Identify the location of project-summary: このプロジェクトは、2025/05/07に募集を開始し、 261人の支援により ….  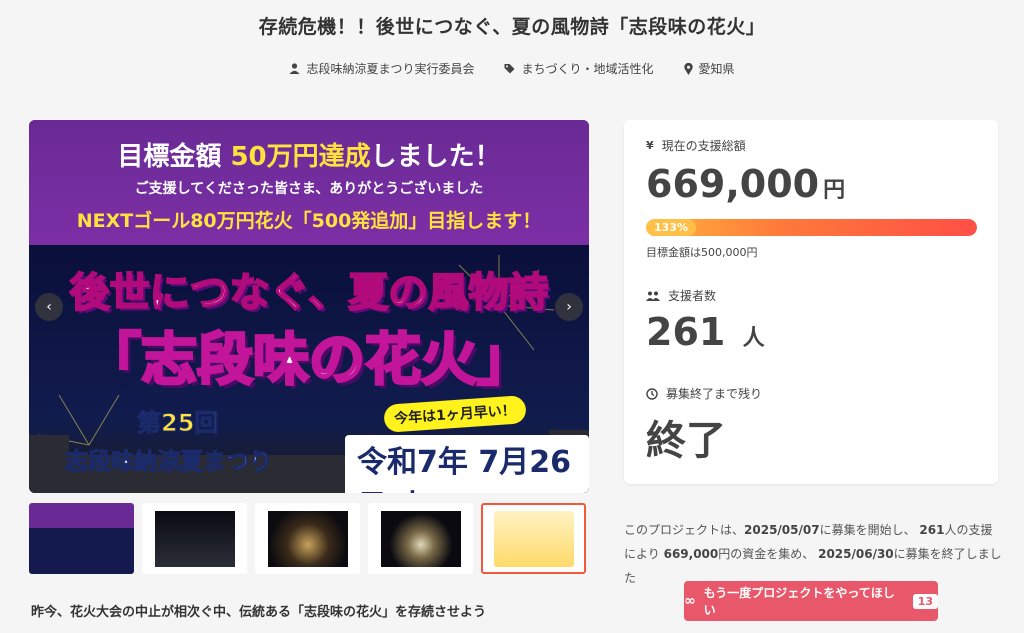
(813, 554).